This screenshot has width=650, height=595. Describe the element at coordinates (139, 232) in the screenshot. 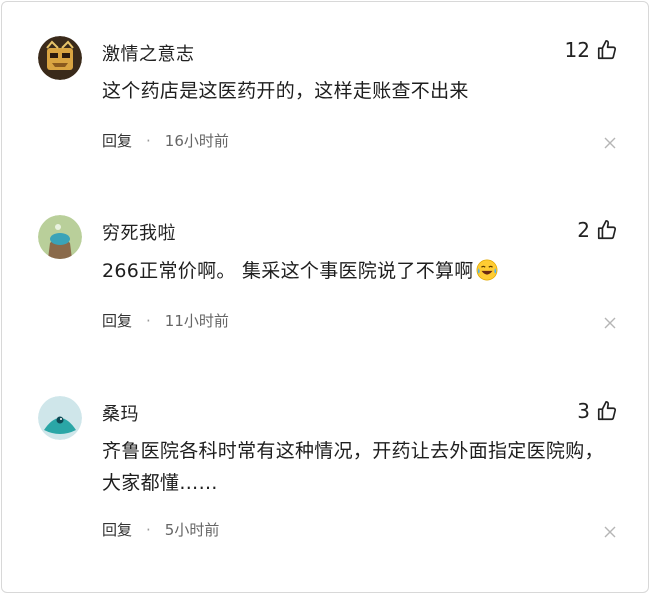

I see `username: 穷死我啦` at that location.